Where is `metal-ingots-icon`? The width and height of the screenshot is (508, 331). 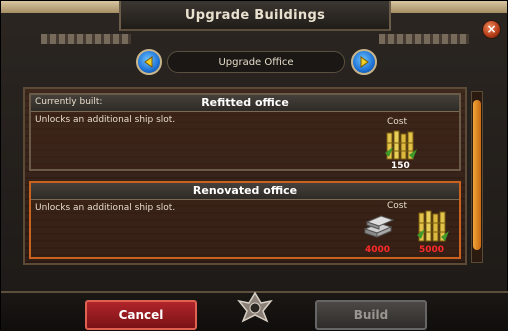
metal-ingots-icon is located at coordinates (379, 226).